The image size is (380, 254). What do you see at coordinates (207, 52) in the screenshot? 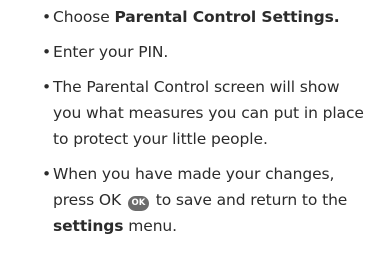
I see `list-item-enter-pin: • Enter your PIN.` at bounding box center [207, 52].